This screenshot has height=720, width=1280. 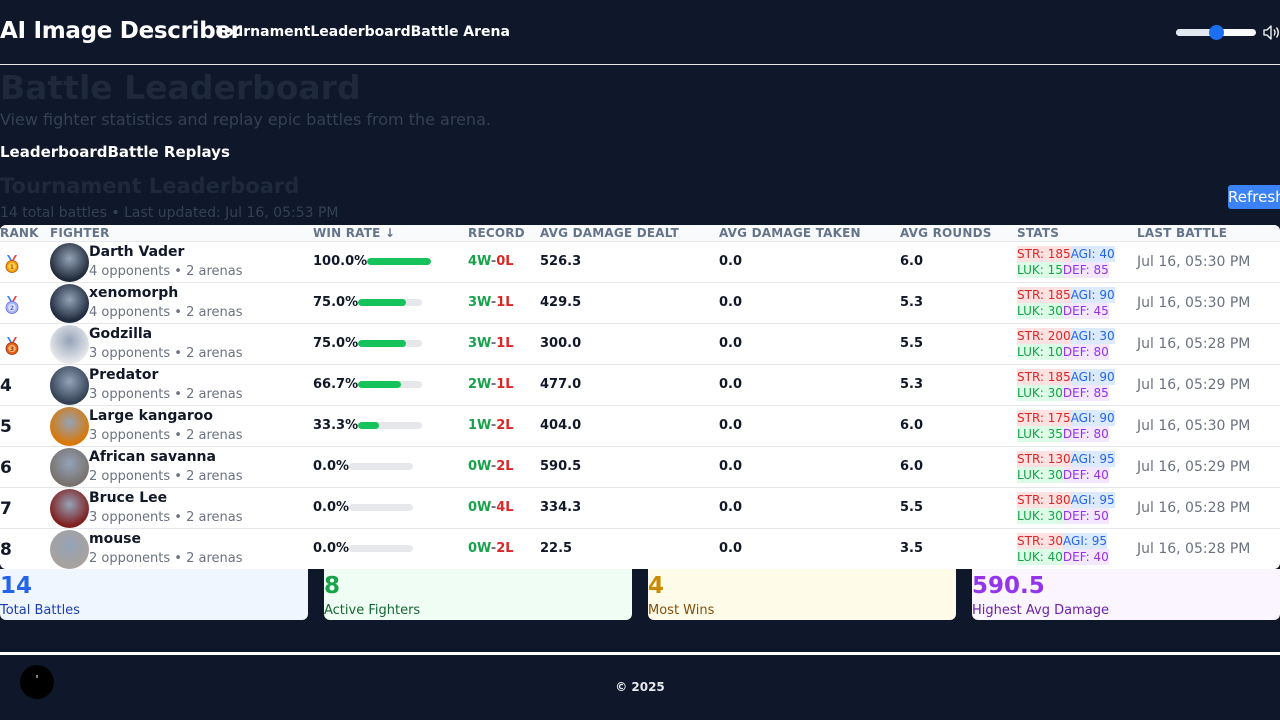 I want to click on fighter-stats: STR: 30 AGI: 95 LUK: 40 DEF: 40, so click(x=1063, y=549).